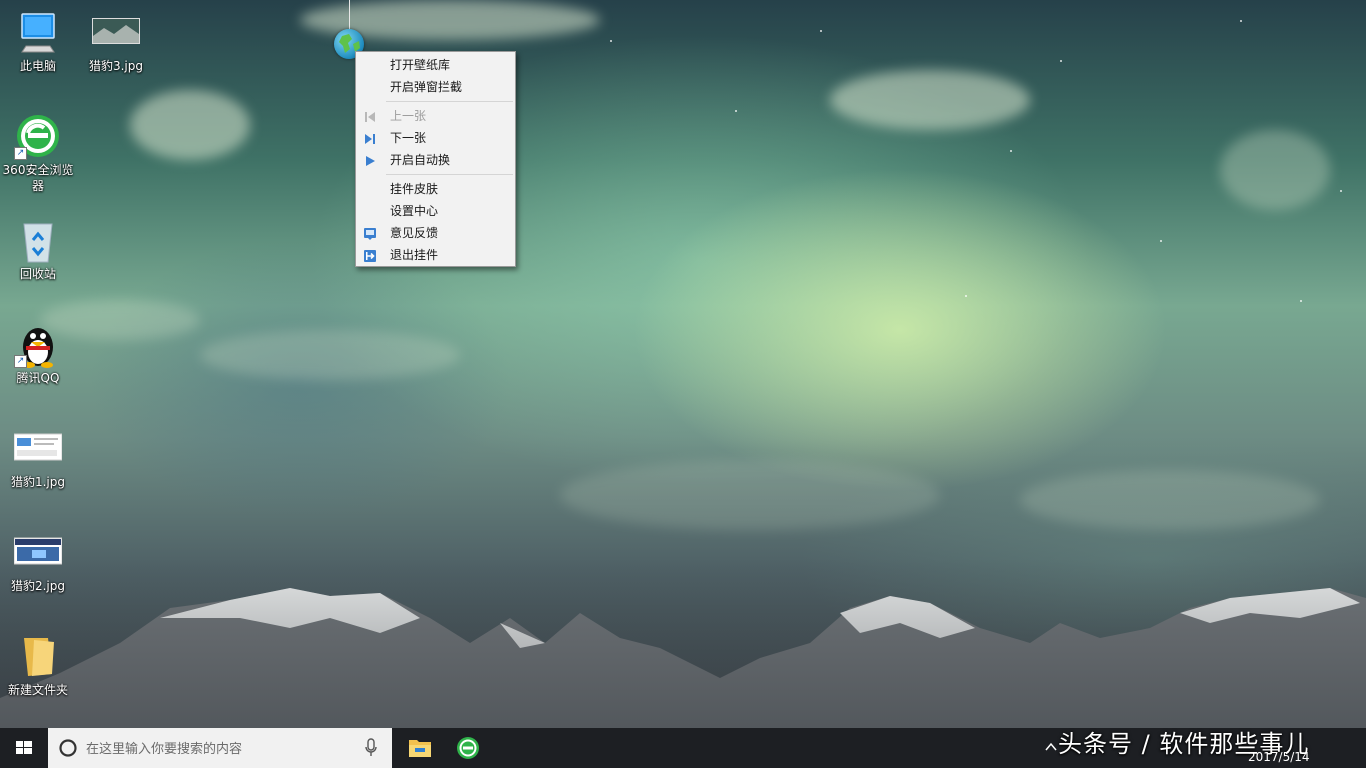 The image size is (1366, 771). What do you see at coordinates (435, 138) in the screenshot?
I see `menu-item-next: 下一张` at bounding box center [435, 138].